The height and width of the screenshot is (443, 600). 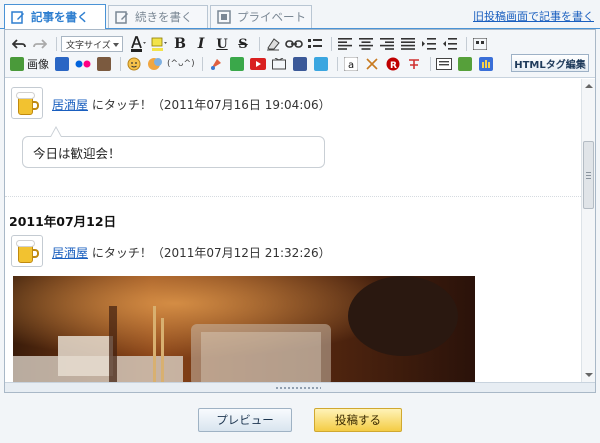 I want to click on emoji-icon, so click(x=134, y=64).